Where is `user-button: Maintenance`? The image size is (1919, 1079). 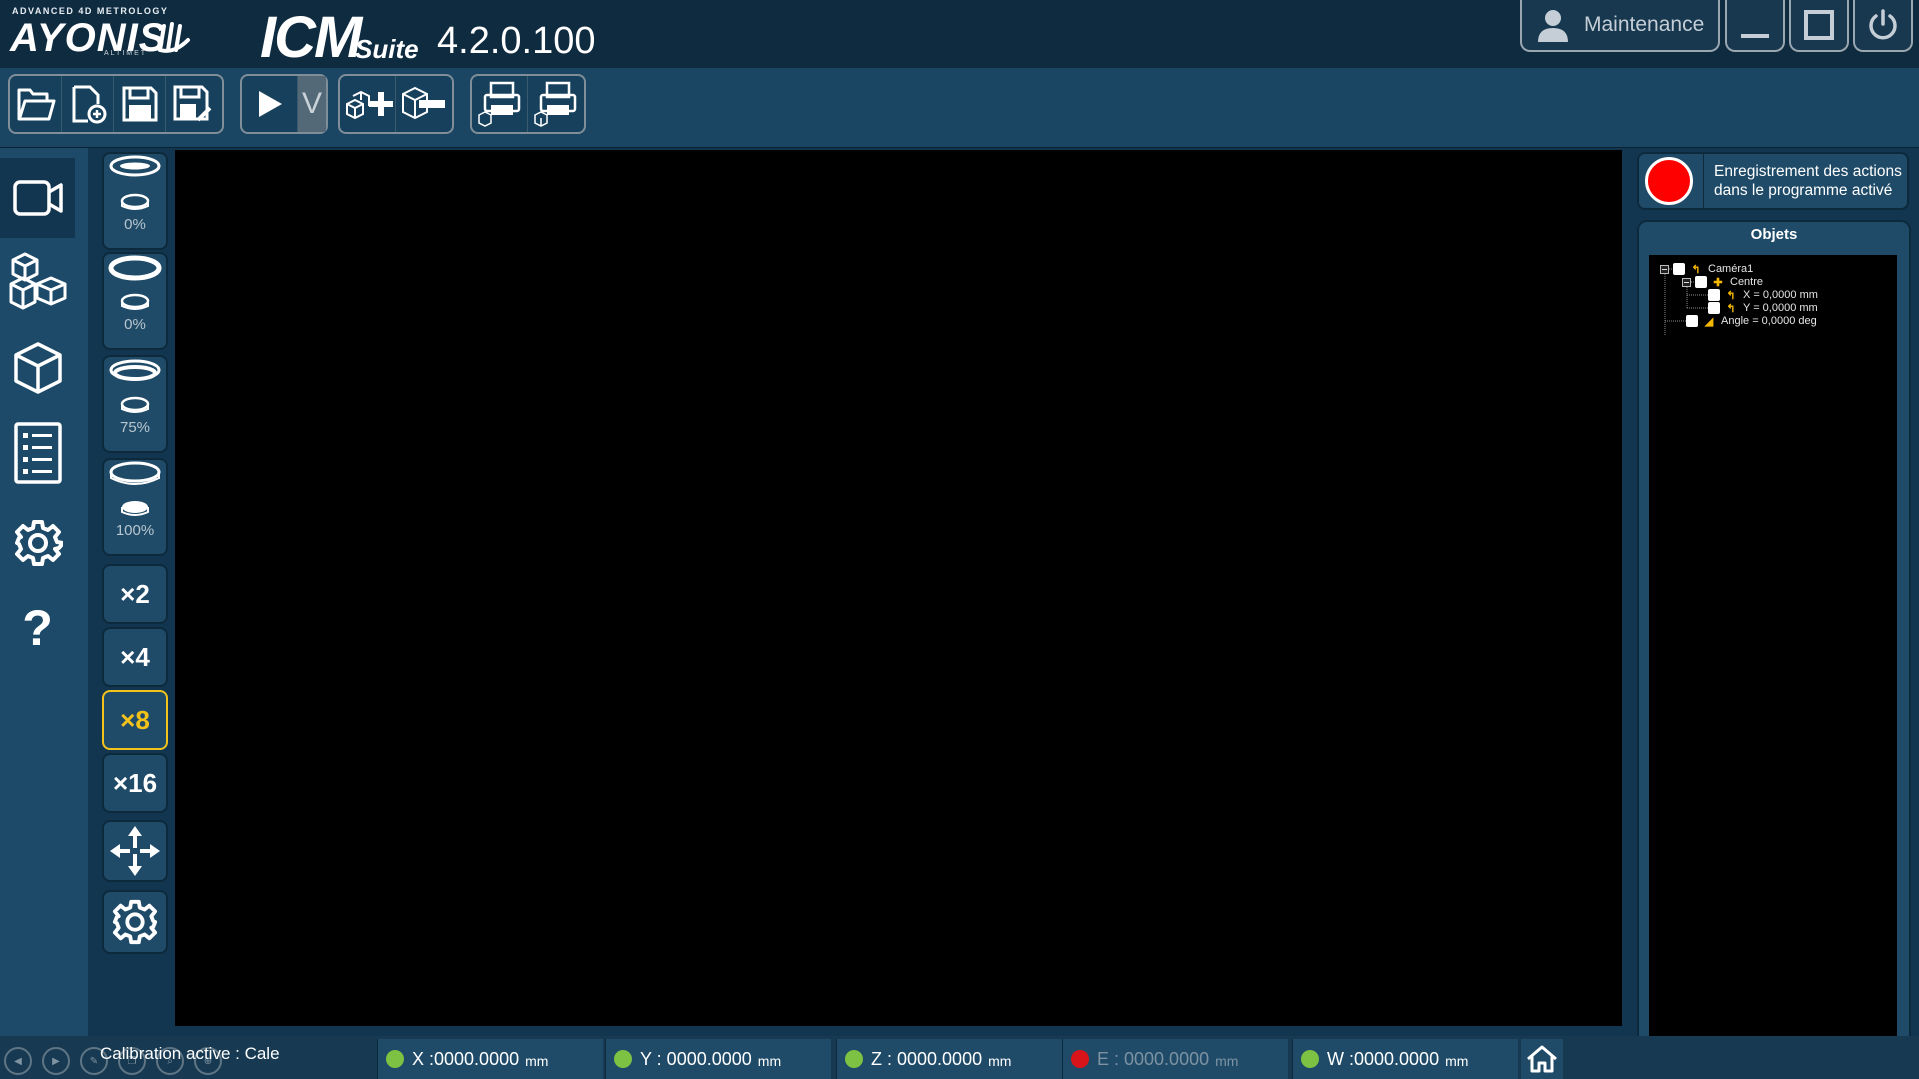 user-button: Maintenance is located at coordinates (1620, 26).